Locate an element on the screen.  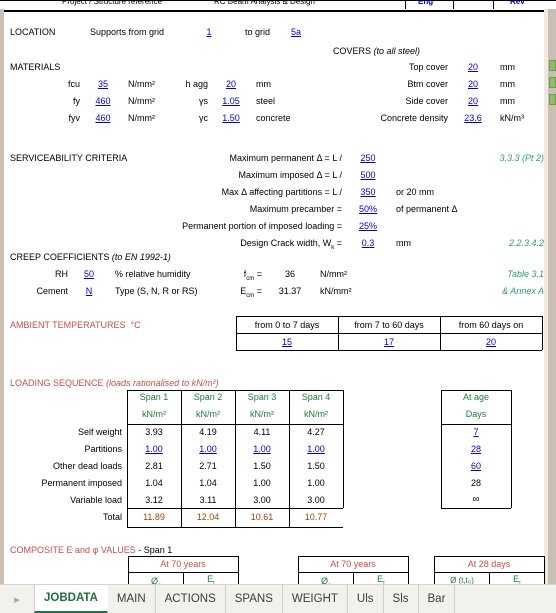
sls-input-imposed: 500 is located at coordinates (368, 175).